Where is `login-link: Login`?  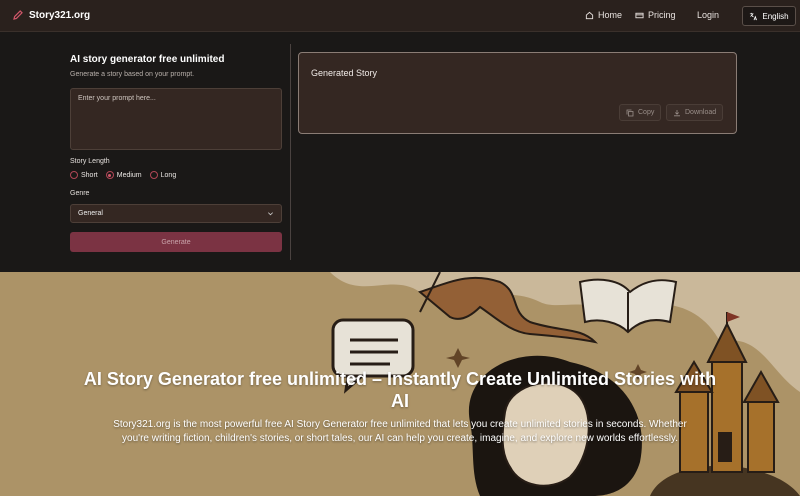 login-link: Login is located at coordinates (708, 15).